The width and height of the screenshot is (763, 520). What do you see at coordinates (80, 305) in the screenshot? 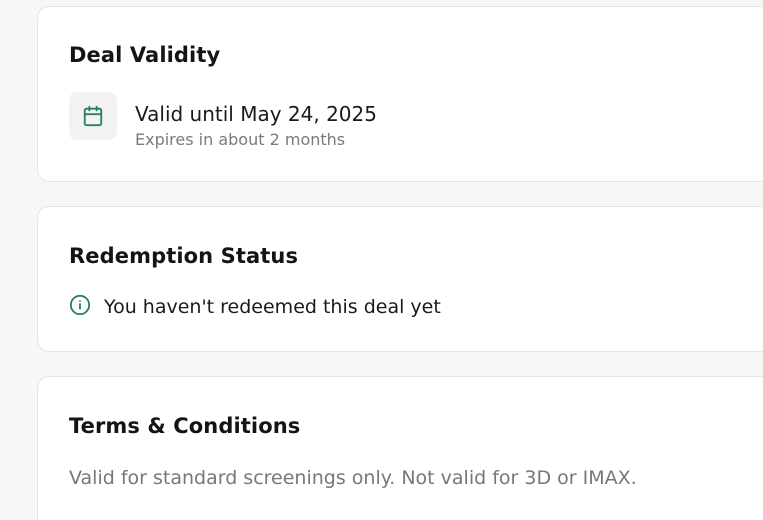
I see `info-icon` at bounding box center [80, 305].